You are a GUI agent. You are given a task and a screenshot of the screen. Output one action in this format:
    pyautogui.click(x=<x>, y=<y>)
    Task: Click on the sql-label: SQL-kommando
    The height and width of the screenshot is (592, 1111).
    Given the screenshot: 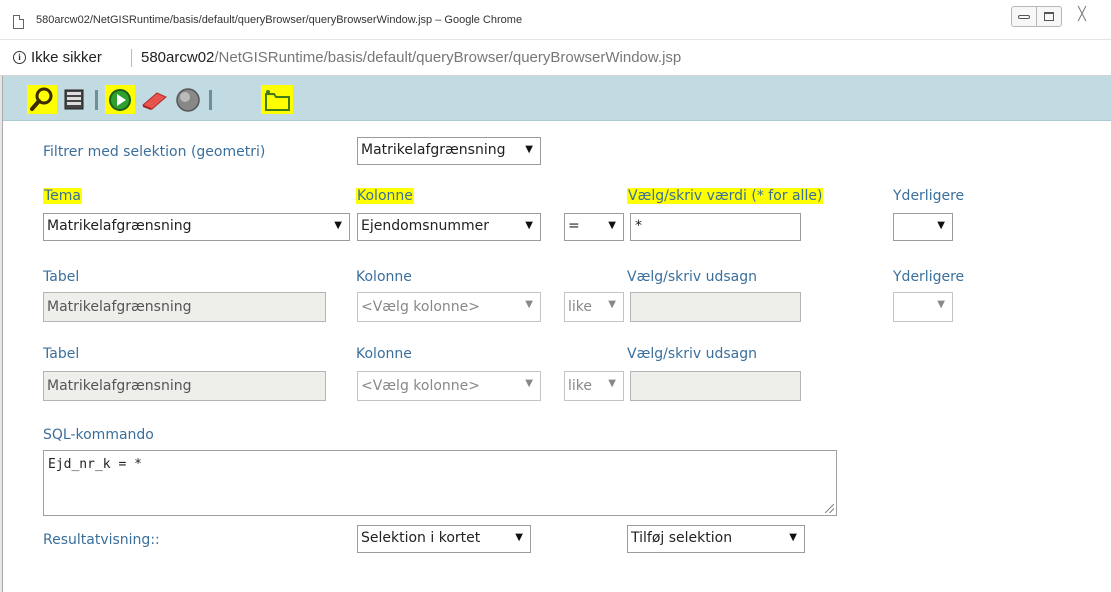 What is the action you would take?
    pyautogui.click(x=98, y=435)
    